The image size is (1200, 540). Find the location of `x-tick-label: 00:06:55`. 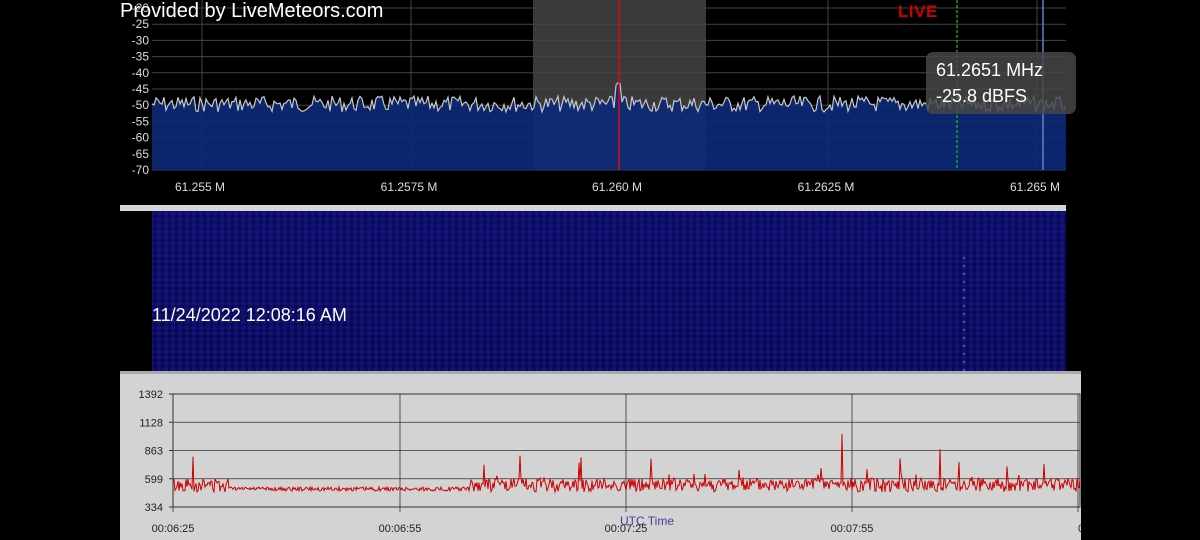

x-tick-label: 00:06:55 is located at coordinates (400, 529).